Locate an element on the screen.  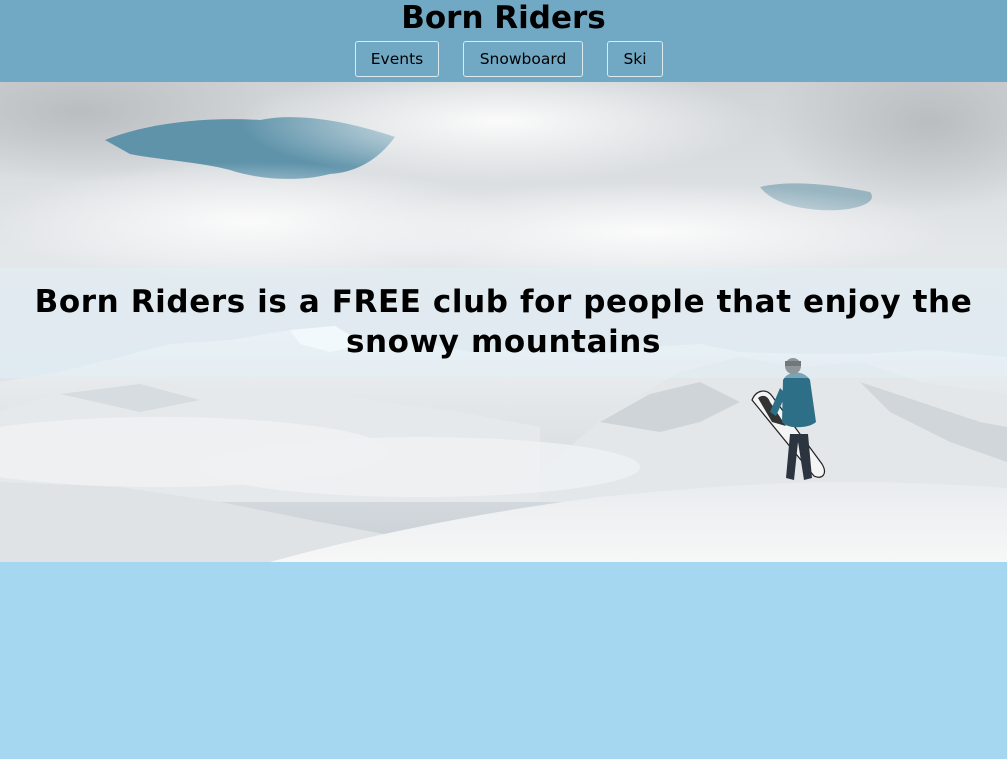
ski-button: Ski is located at coordinates (635, 59).